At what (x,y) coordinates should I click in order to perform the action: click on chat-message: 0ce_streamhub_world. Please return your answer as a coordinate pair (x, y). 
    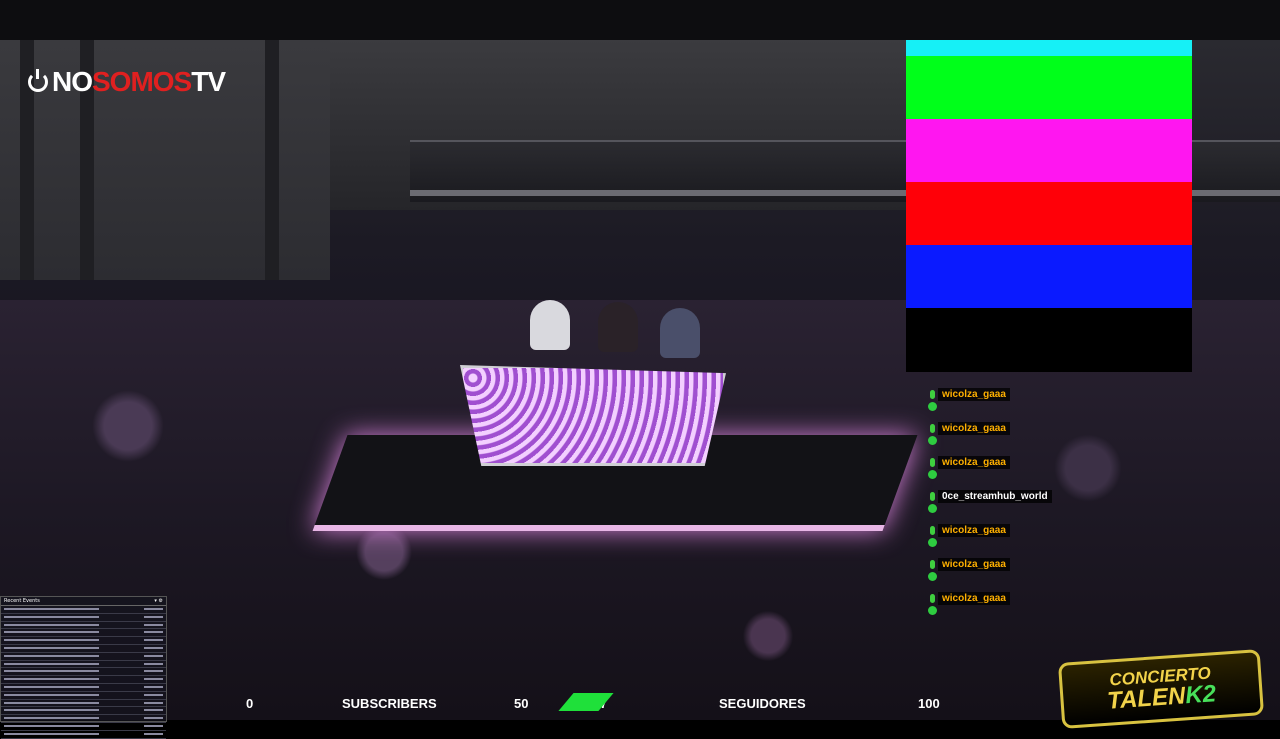
    Looking at the image, I should click on (1026, 505).